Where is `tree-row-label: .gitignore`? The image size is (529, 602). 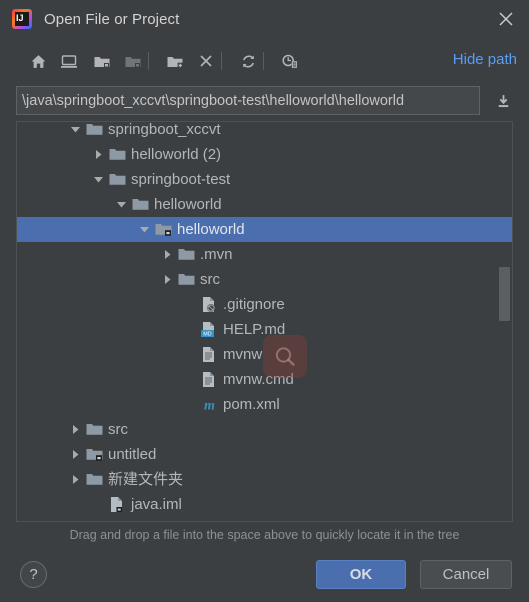 tree-row-label: .gitignore is located at coordinates (254, 304).